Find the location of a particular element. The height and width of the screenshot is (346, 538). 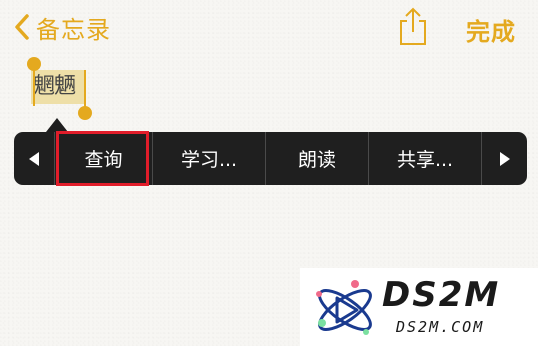

watermark-subtitle: DS2M.COM is located at coordinates (440, 327).